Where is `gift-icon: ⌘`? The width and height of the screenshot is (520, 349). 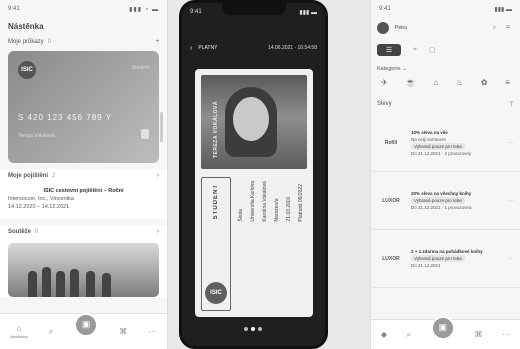
gift-icon: ⌘ is located at coordinates (123, 331).